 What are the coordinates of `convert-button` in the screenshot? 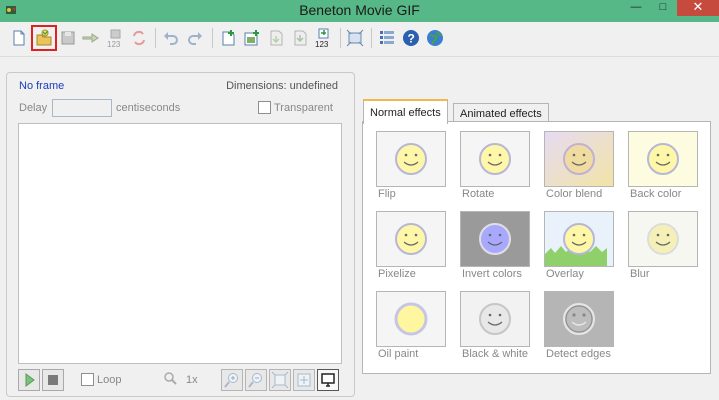 It's located at (139, 38).